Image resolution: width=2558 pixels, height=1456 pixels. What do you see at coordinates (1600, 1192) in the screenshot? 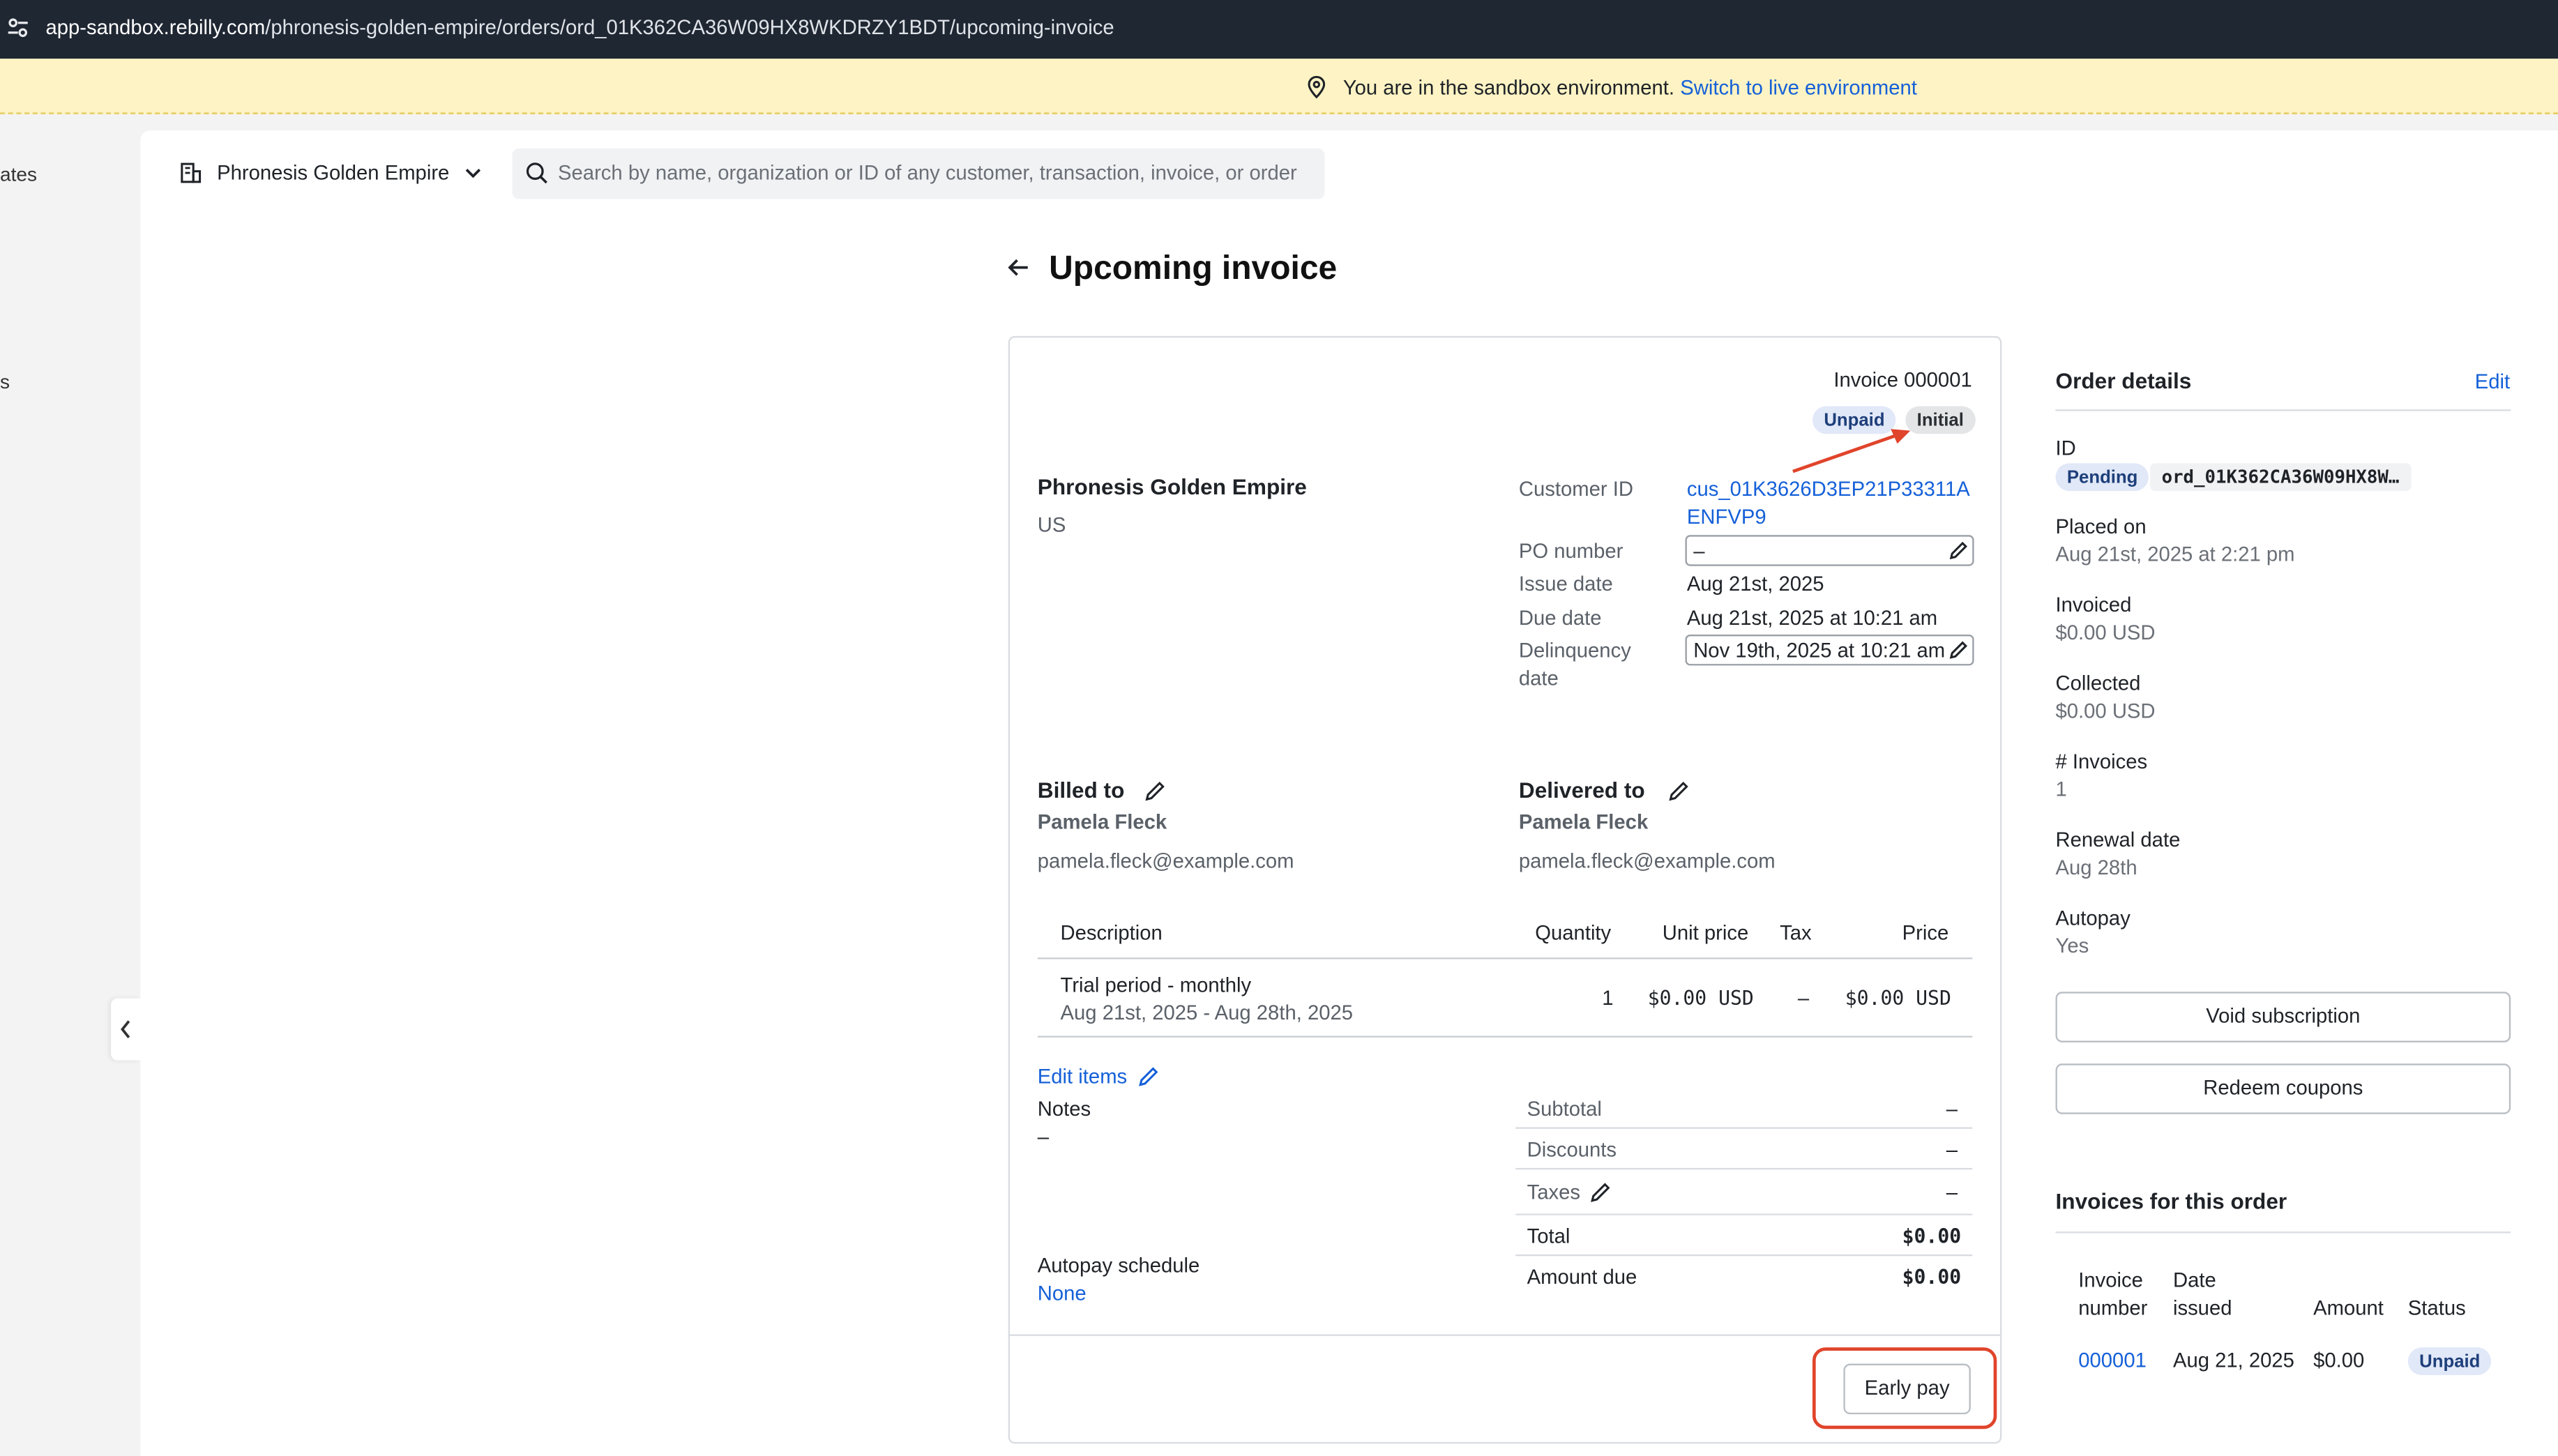
I see `taxes-pencil-icon` at bounding box center [1600, 1192].